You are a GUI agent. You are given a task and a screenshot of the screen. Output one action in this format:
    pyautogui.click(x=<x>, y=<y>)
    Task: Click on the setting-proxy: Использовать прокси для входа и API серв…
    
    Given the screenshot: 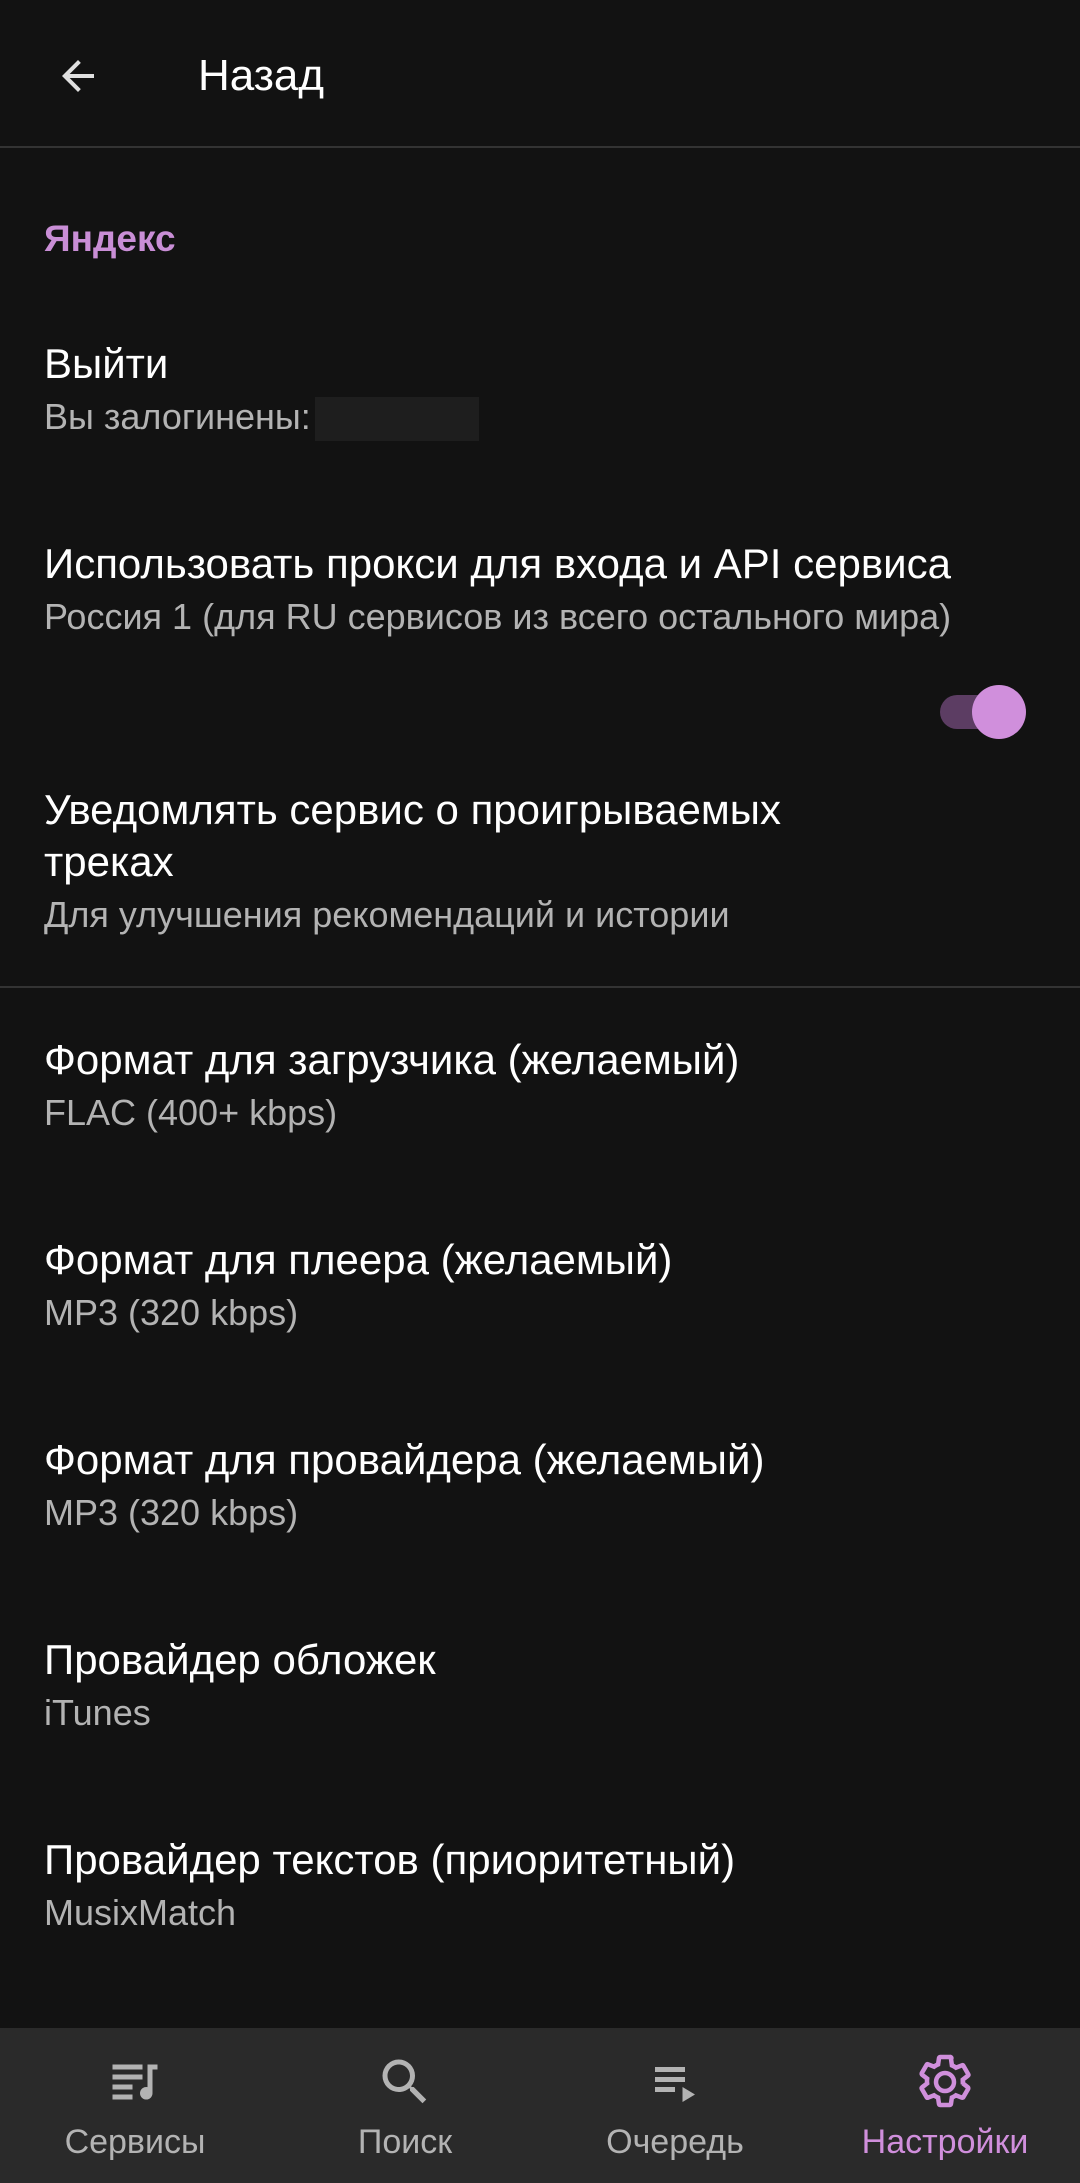 What is the action you would take?
    pyautogui.click(x=544, y=589)
    